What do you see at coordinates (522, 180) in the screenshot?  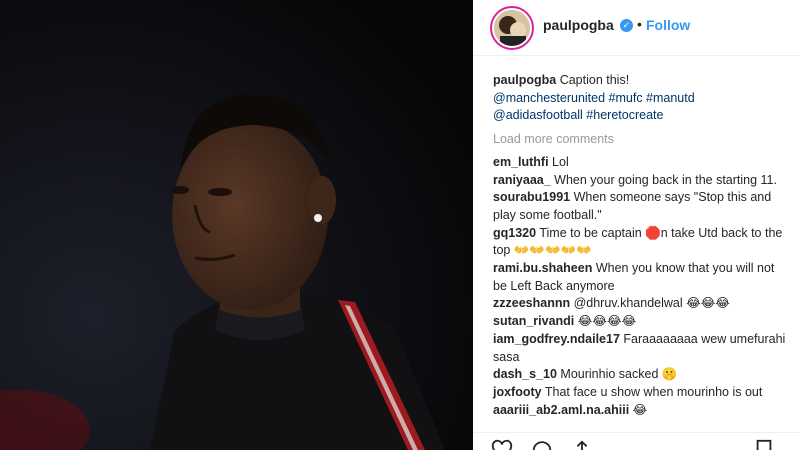 I see `comment-username: raniyaaa_` at bounding box center [522, 180].